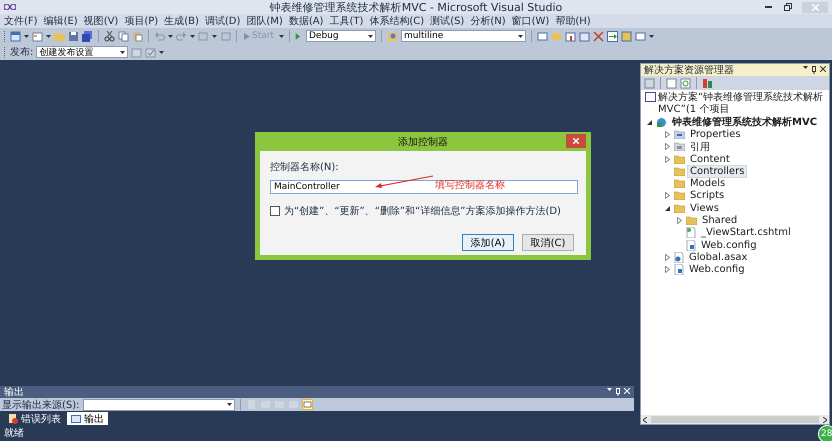  I want to click on tree-item: 钟表维修管理系统技术解析MVC, so click(744, 122).